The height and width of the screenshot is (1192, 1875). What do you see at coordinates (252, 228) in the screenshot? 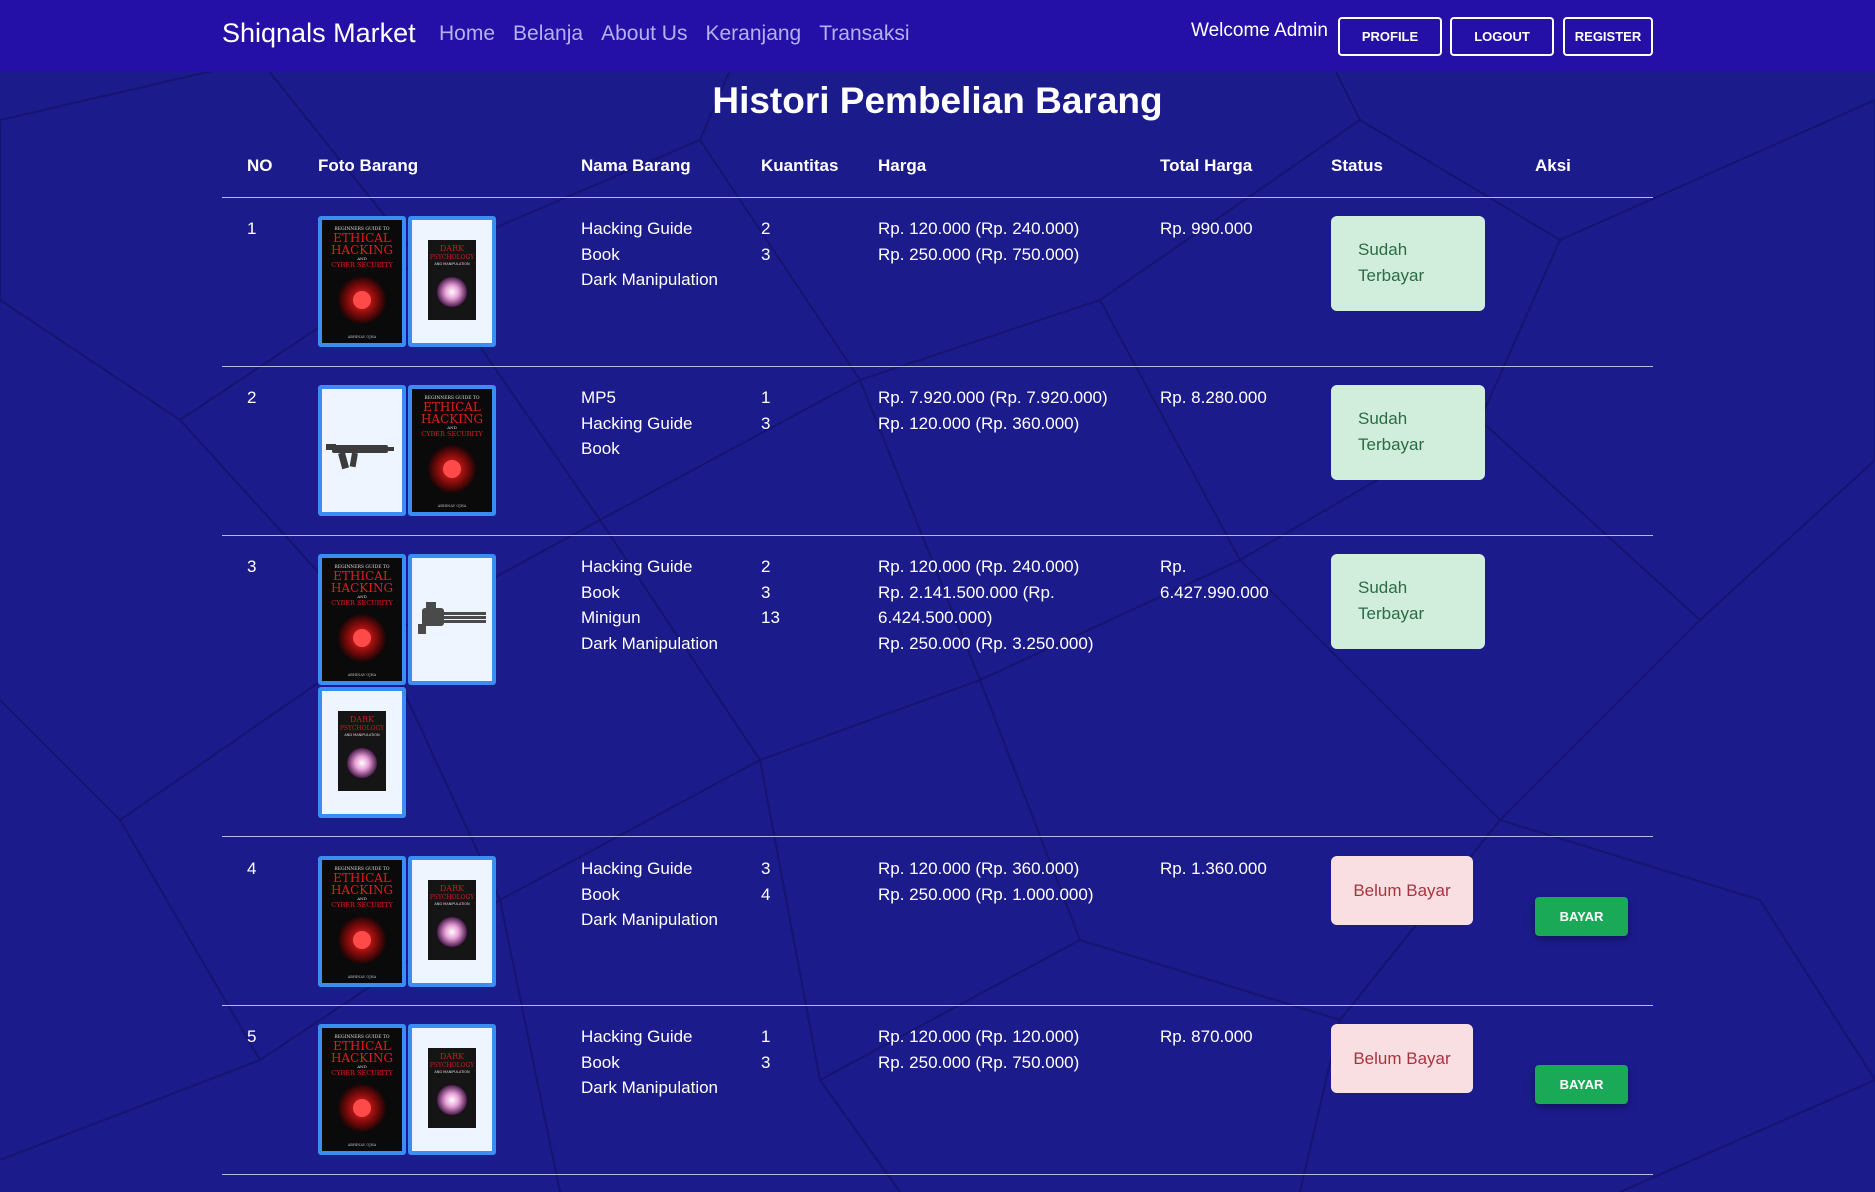
I see `row-number: 1` at bounding box center [252, 228].